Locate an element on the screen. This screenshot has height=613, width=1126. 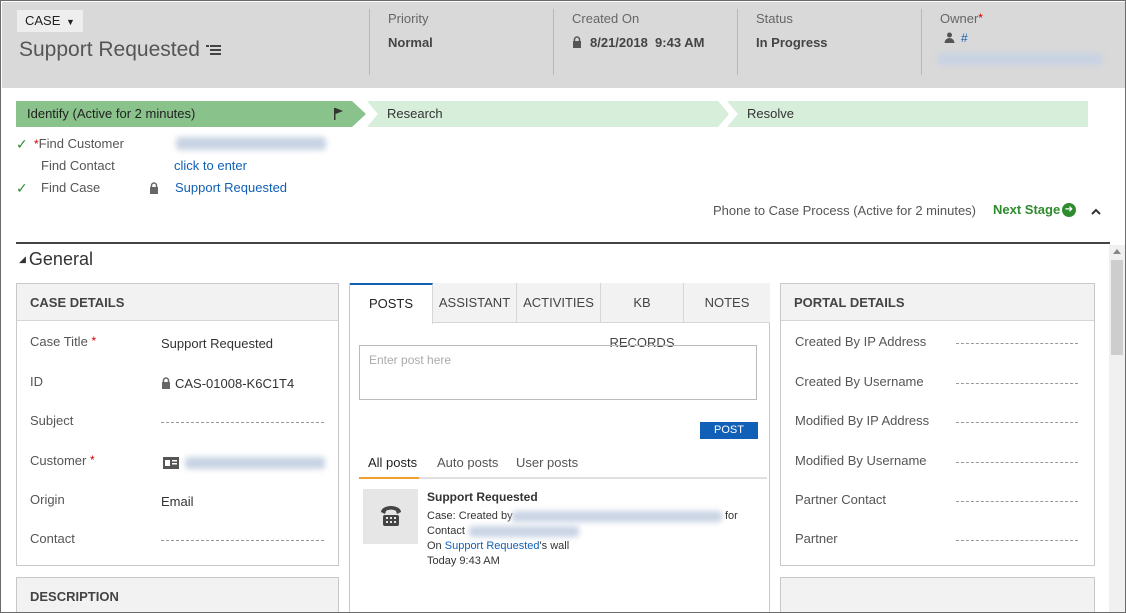
step-find-contact: Find Contact click to enter is located at coordinates (216, 166).